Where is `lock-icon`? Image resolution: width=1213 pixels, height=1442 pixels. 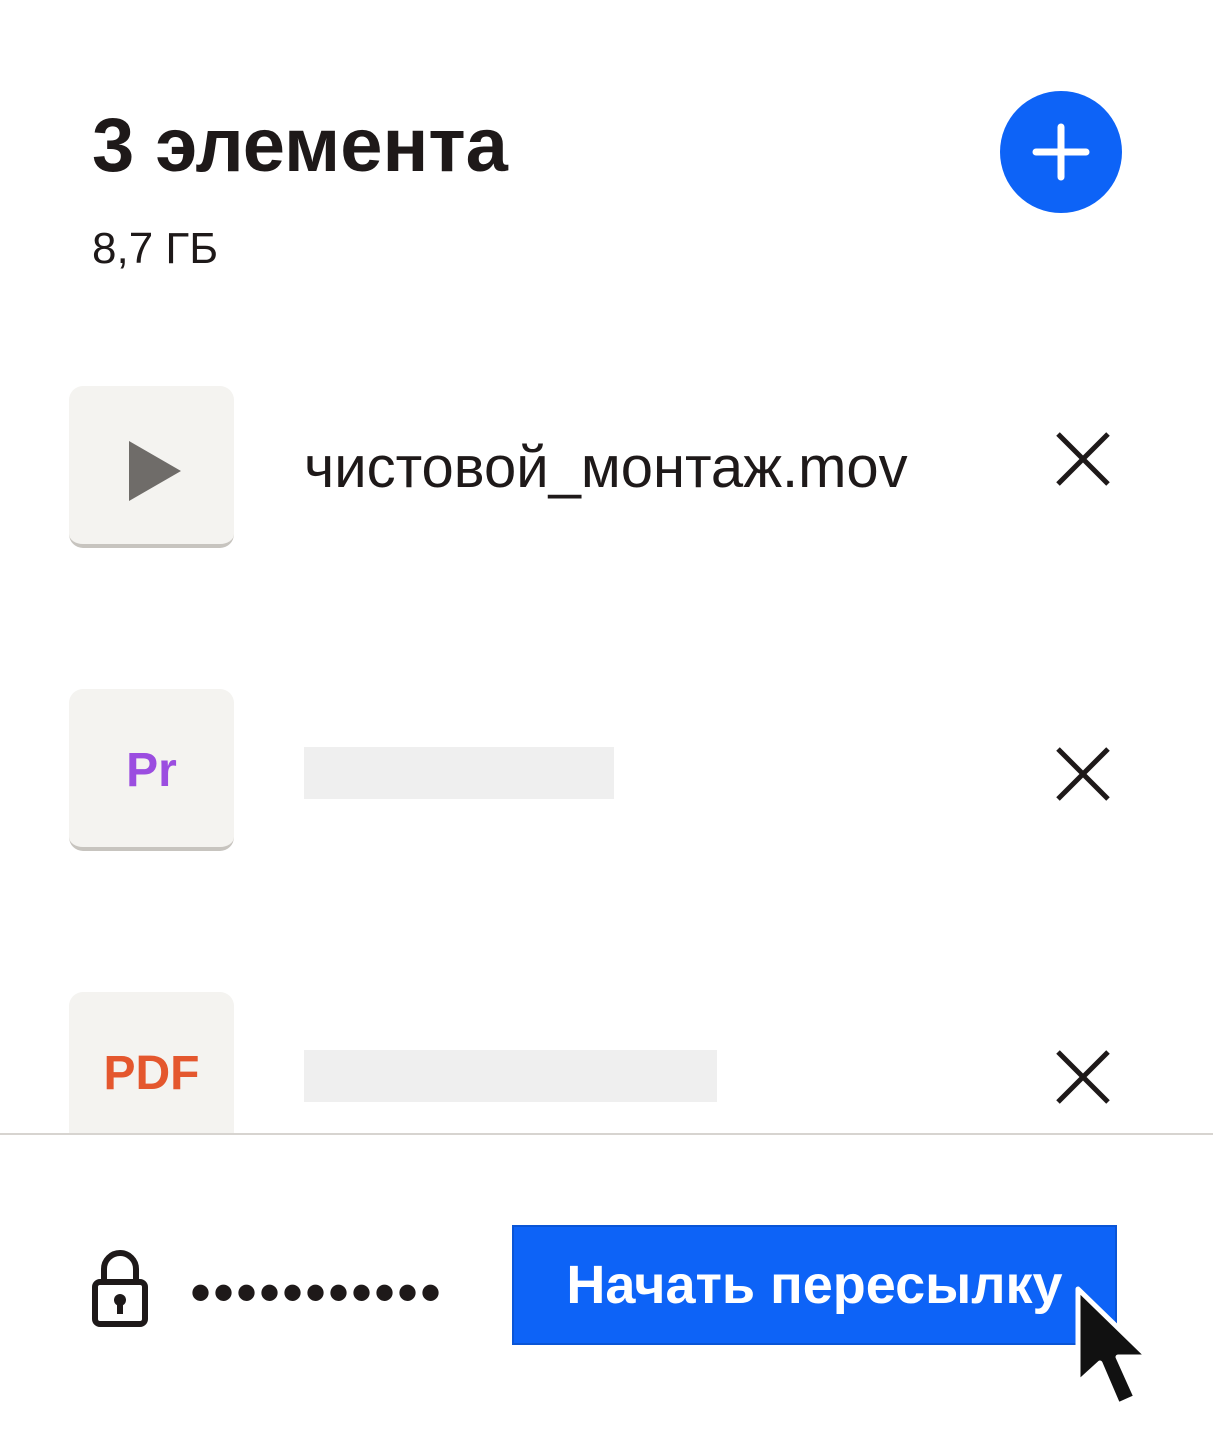
lock-icon is located at coordinates (120, 1288).